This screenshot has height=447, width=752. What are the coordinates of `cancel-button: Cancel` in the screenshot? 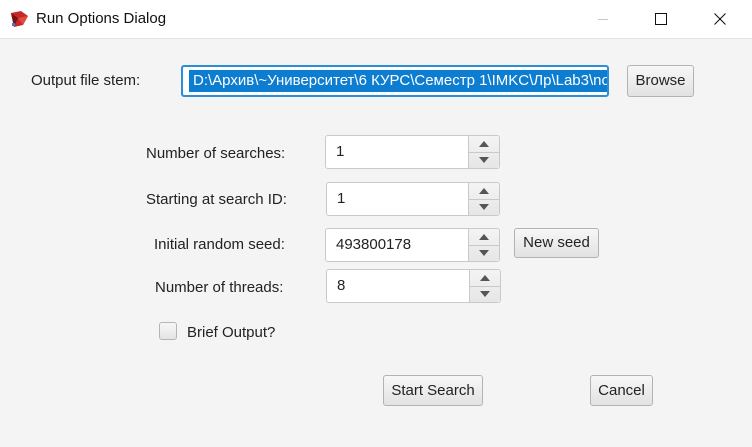 It's located at (621, 390).